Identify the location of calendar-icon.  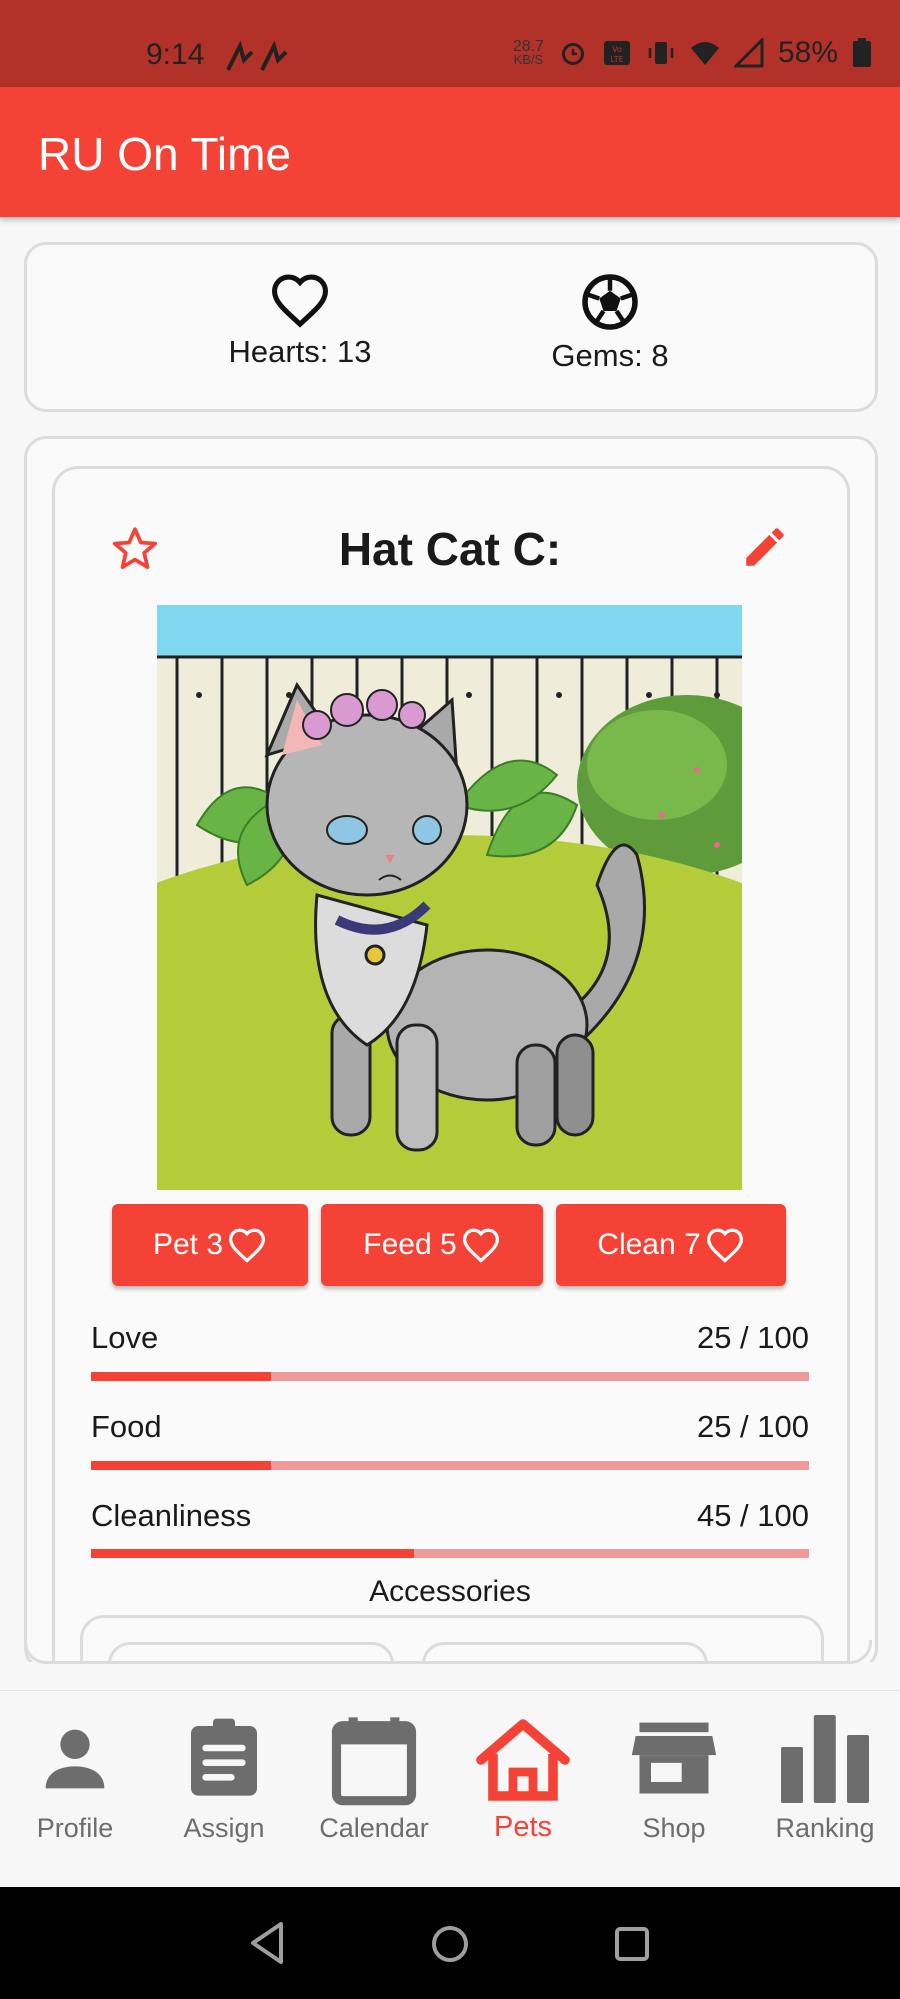
(374, 1761).